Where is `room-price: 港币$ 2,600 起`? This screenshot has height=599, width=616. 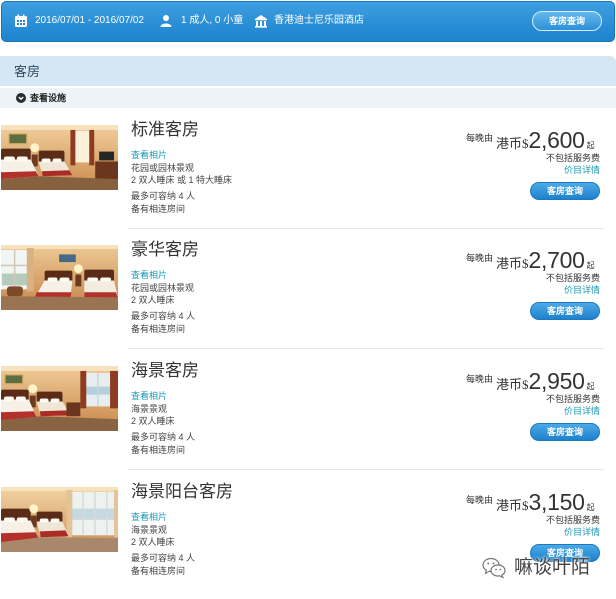 room-price: 港币$ 2,600 起 is located at coordinates (545, 141).